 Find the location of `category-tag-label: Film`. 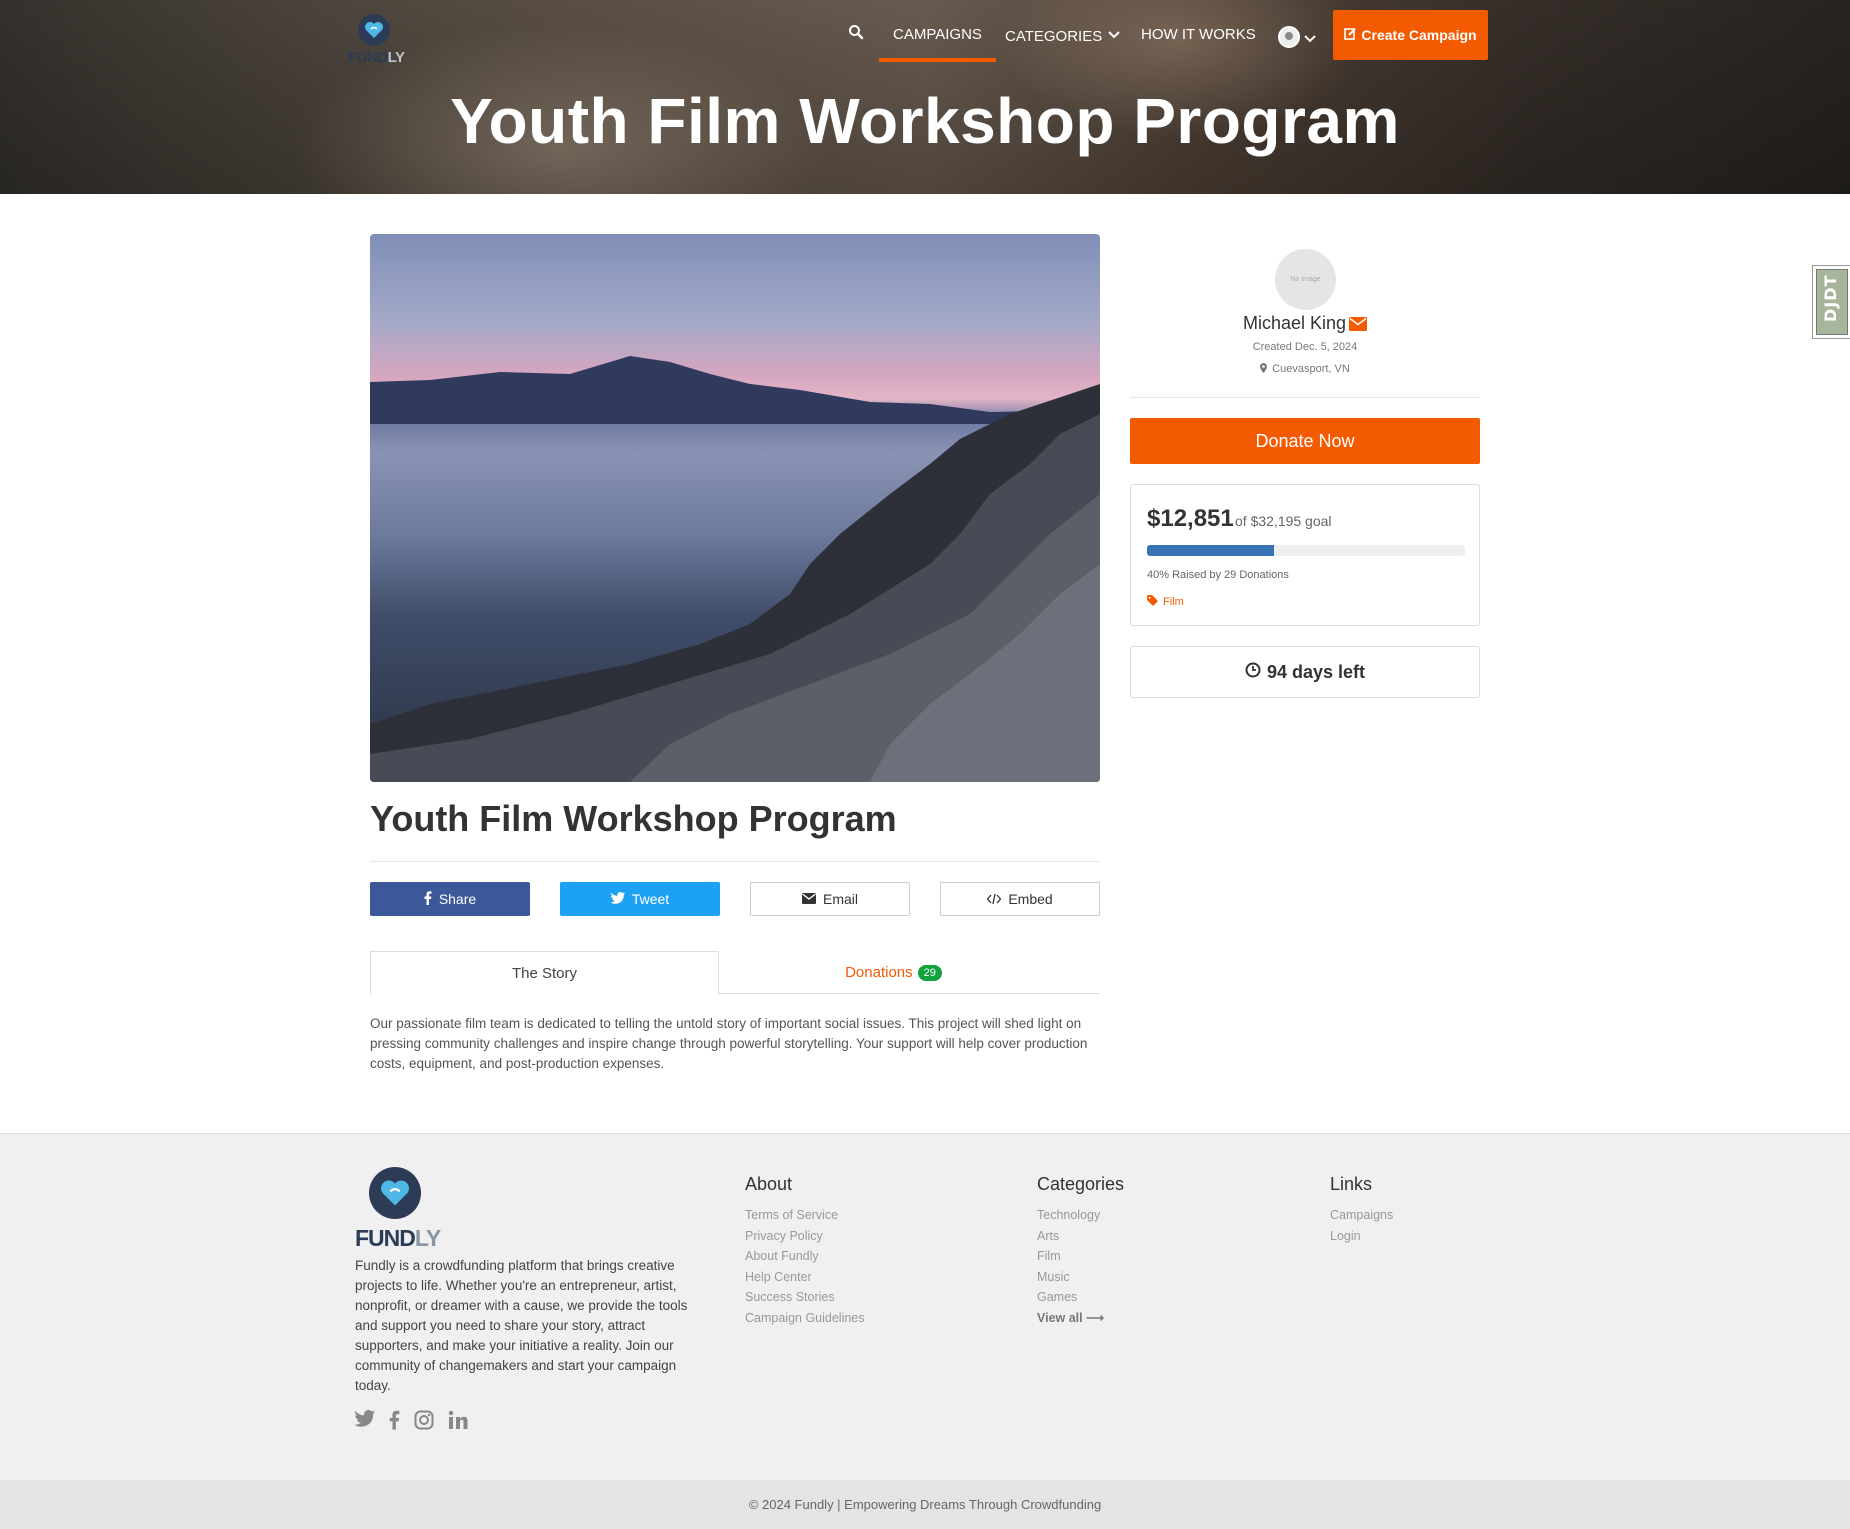

category-tag-label: Film is located at coordinates (1173, 602).